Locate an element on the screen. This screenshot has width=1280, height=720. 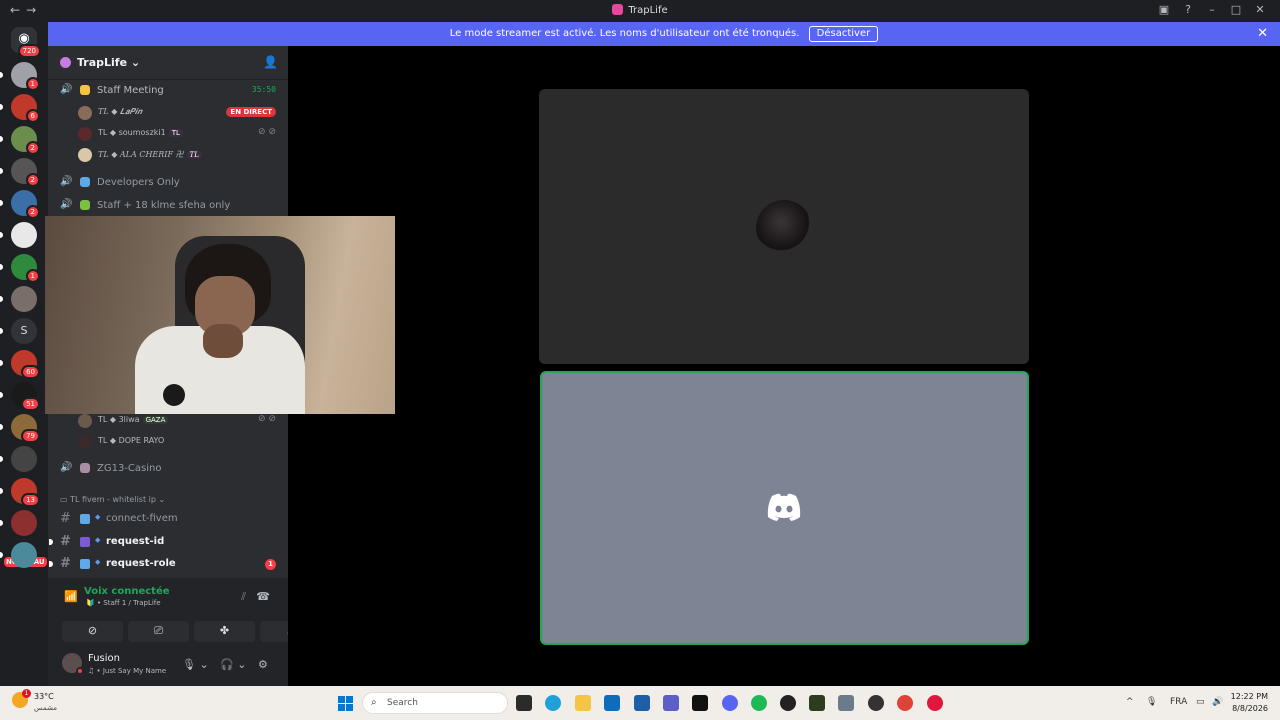
server-icon: 79 is located at coordinates (25, 428).